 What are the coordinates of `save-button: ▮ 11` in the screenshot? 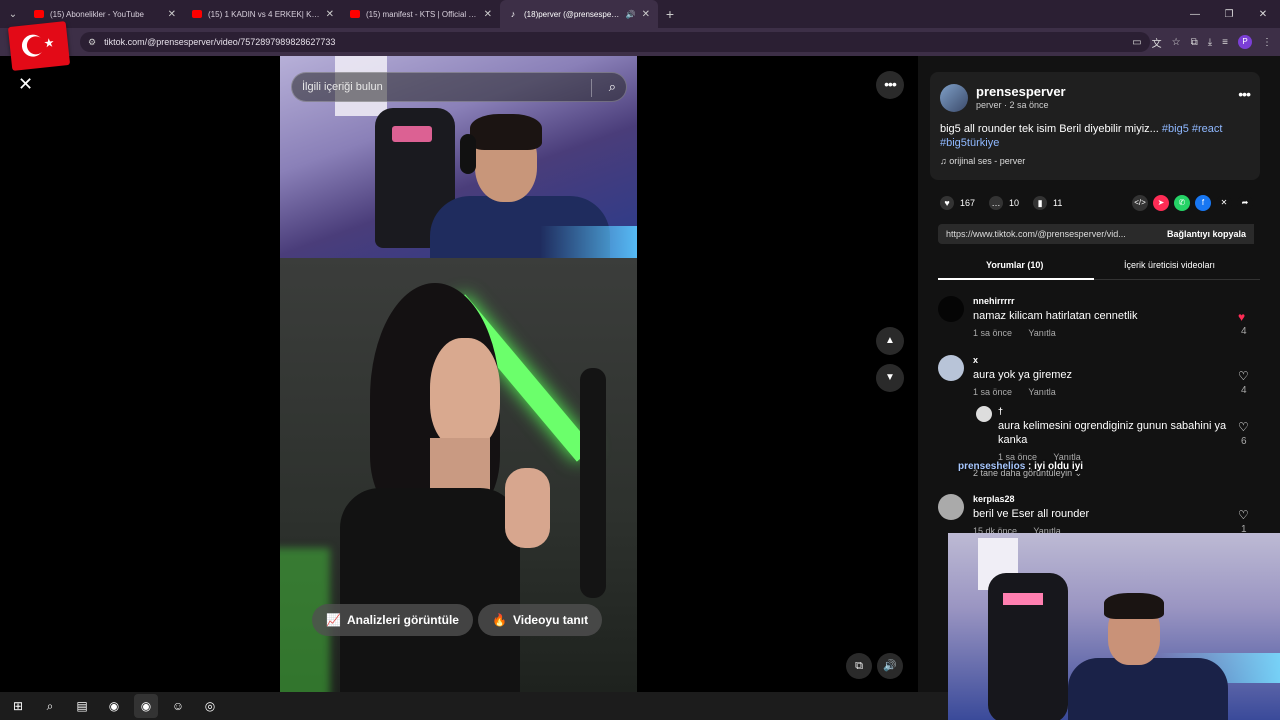 It's located at (1047, 203).